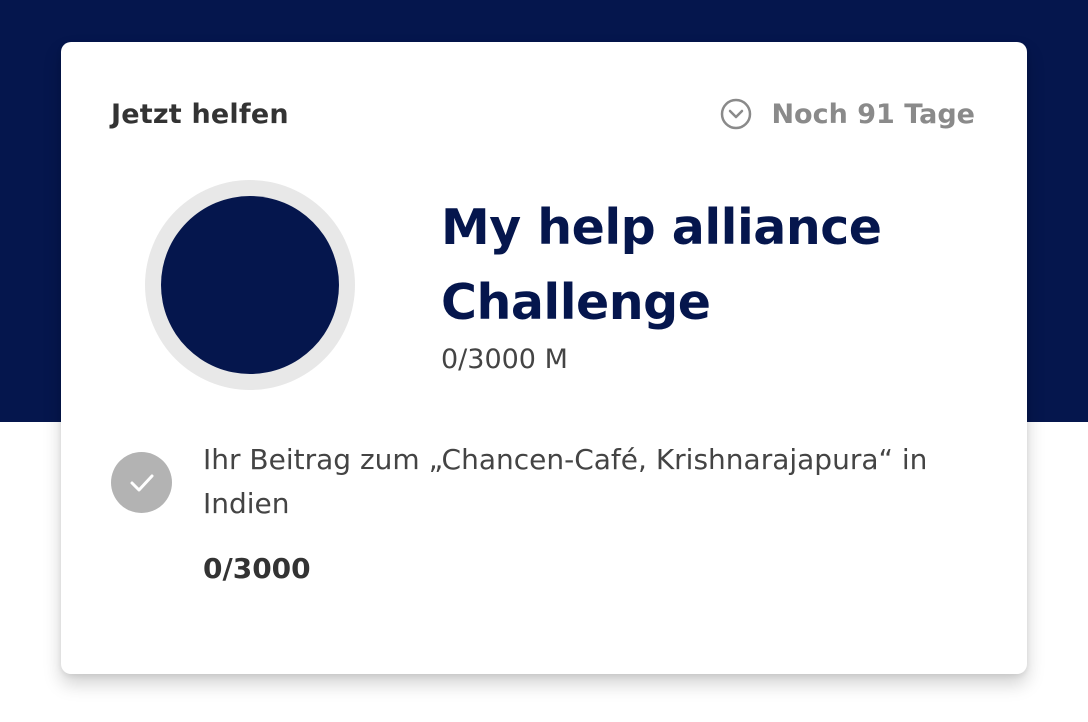  I want to click on time-remaining: Noch 91 Tage, so click(847, 114).